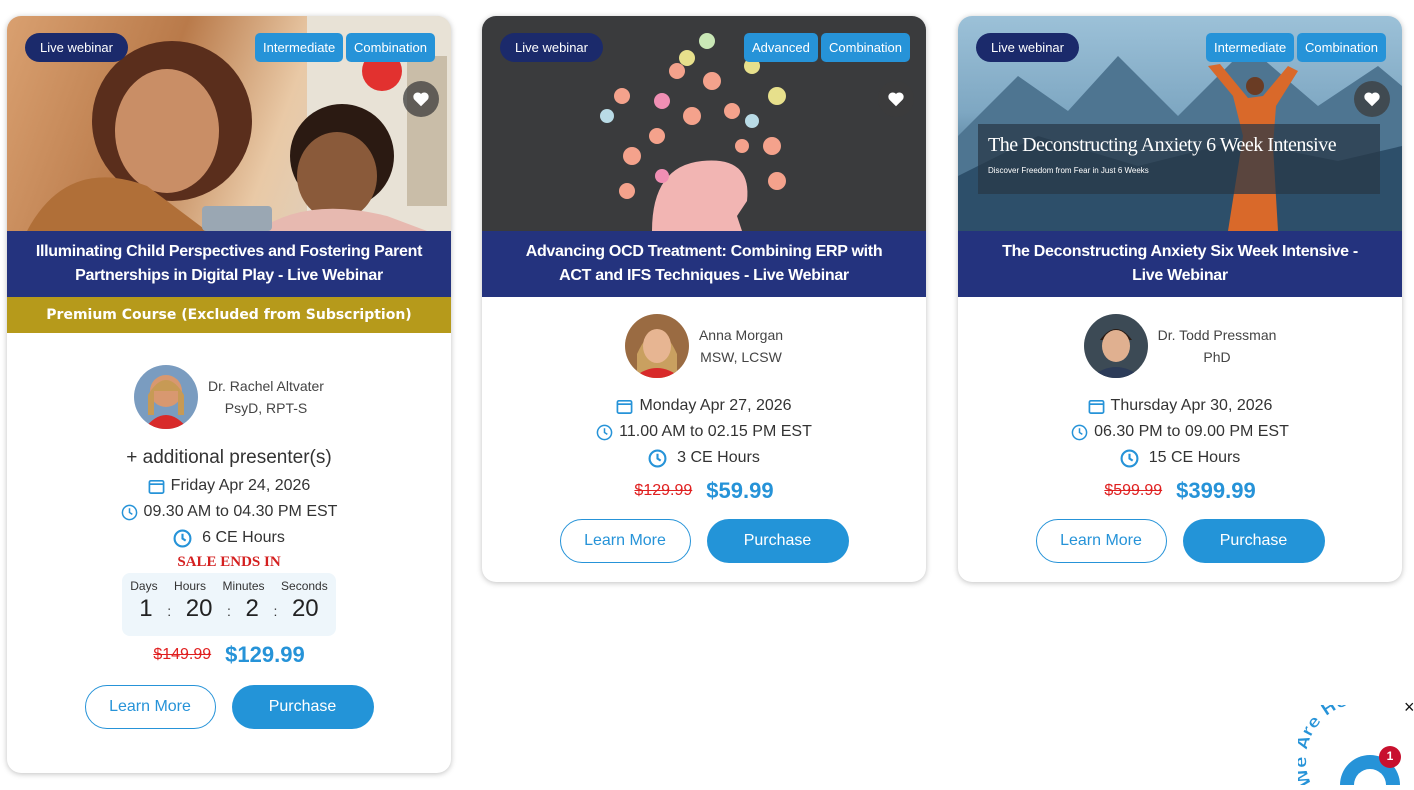  I want to click on presenter-credentials: PsyD, RPT-S, so click(266, 408).